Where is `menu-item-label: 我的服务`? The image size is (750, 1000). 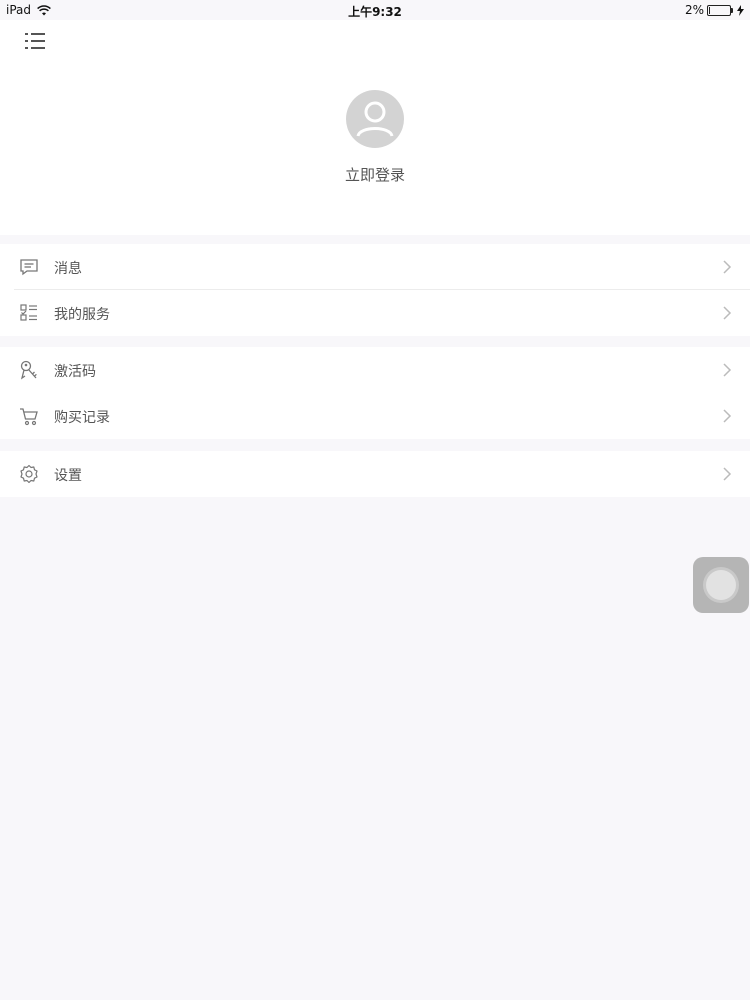 menu-item-label: 我的服务 is located at coordinates (82, 315).